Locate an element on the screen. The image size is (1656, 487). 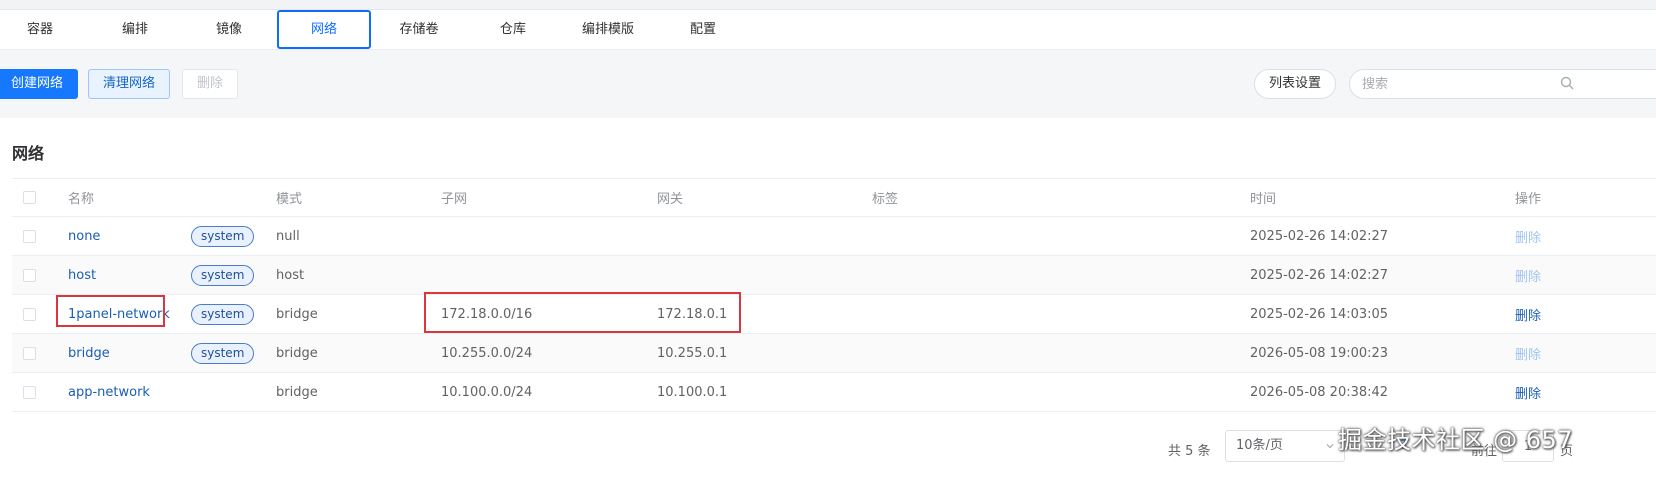
top-strip is located at coordinates (828, 5).